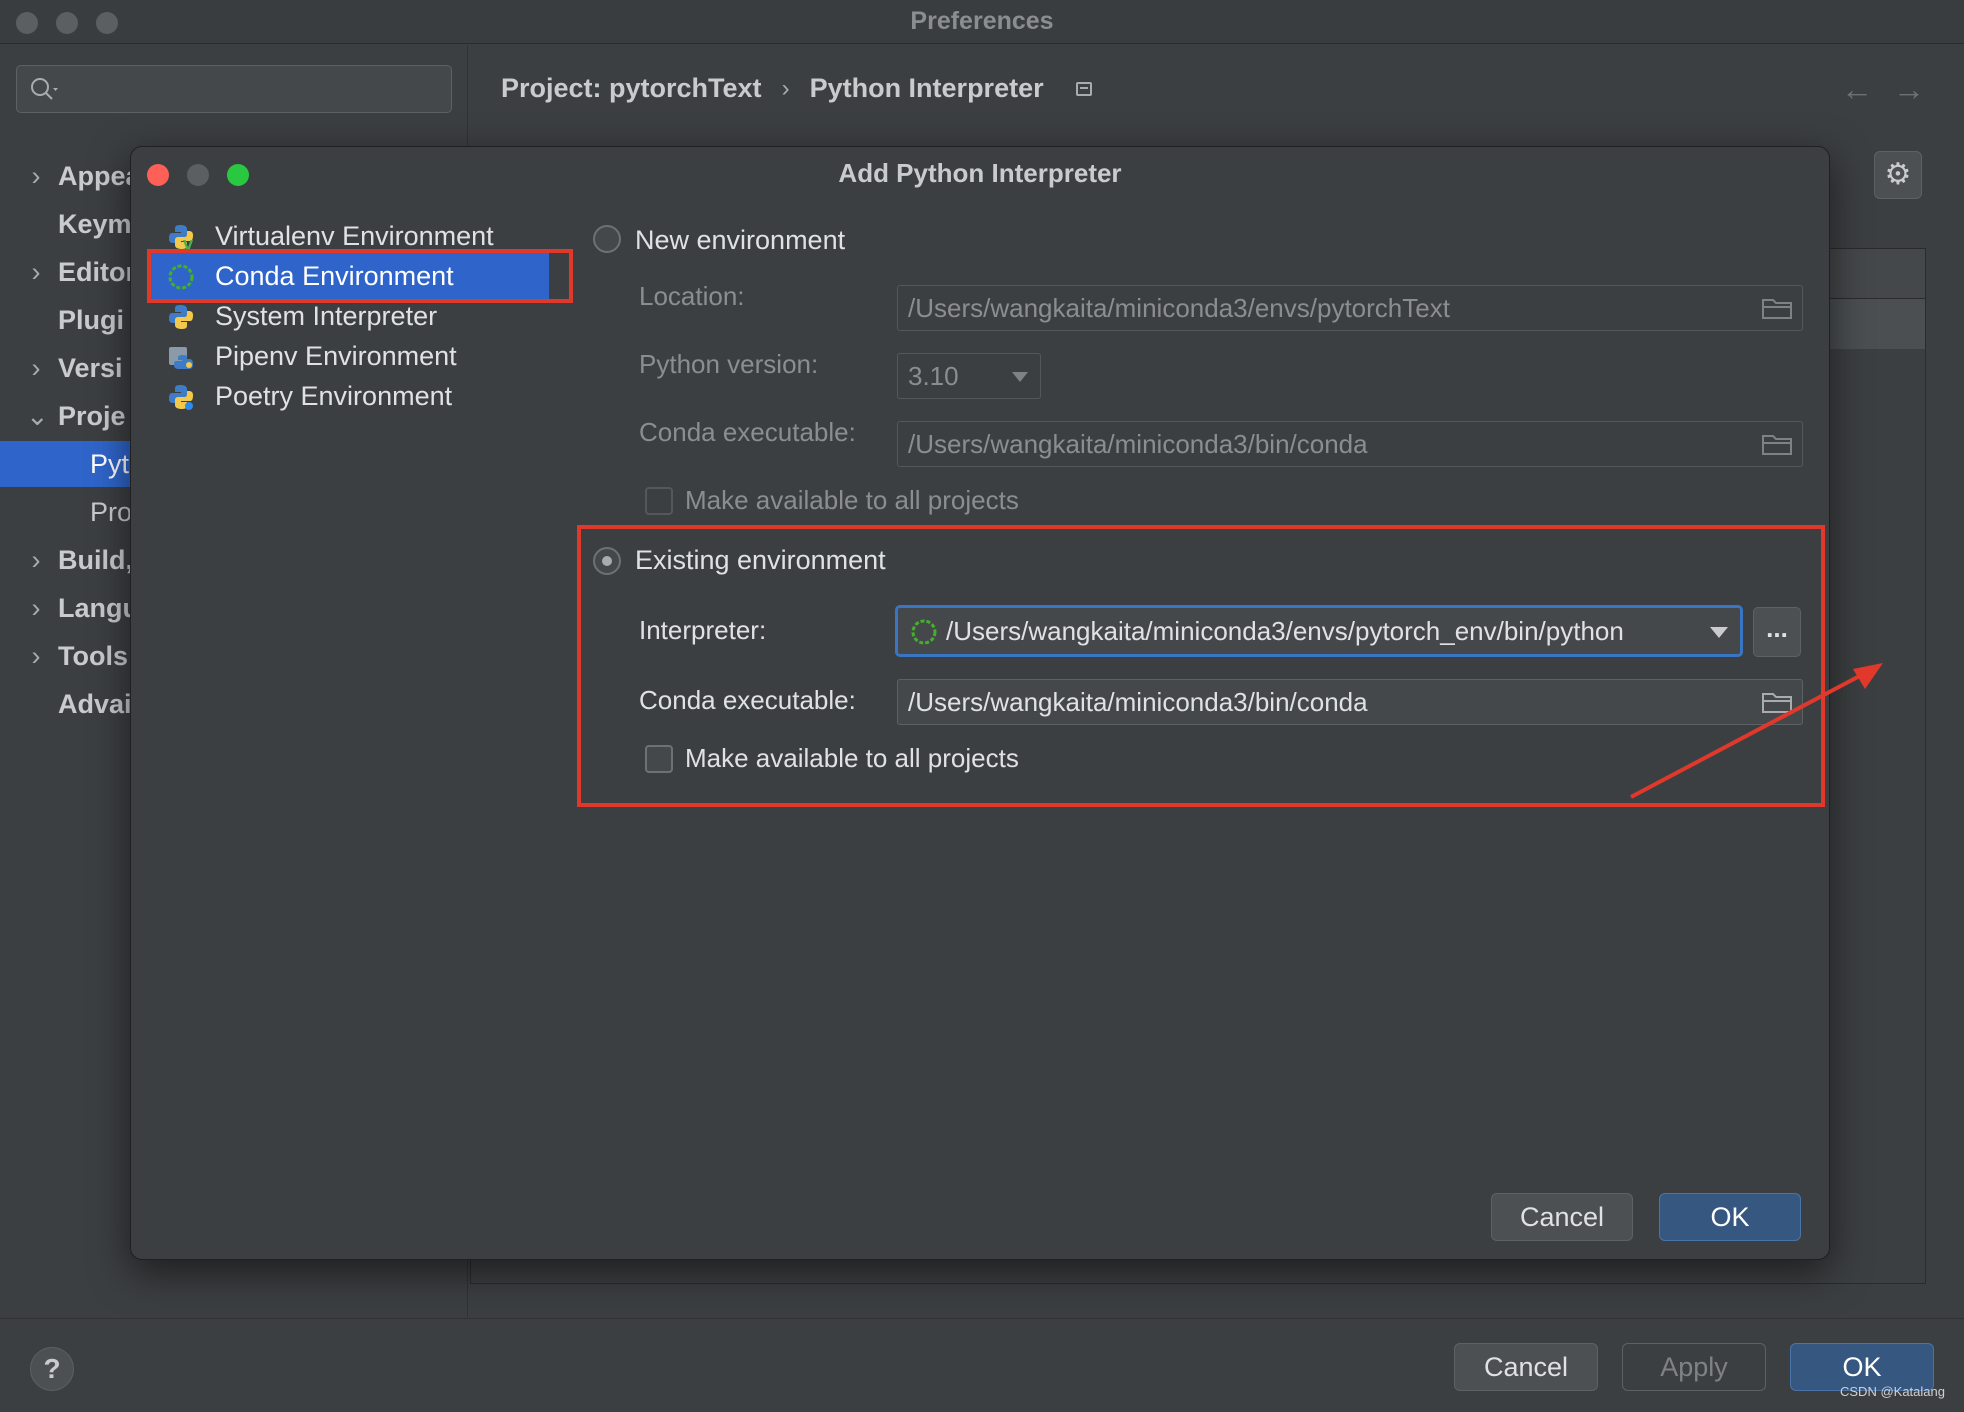 The image size is (1964, 1412). Describe the element at coordinates (747, 432) in the screenshot. I see `new-conda-executable-label: Conda executable:` at that location.